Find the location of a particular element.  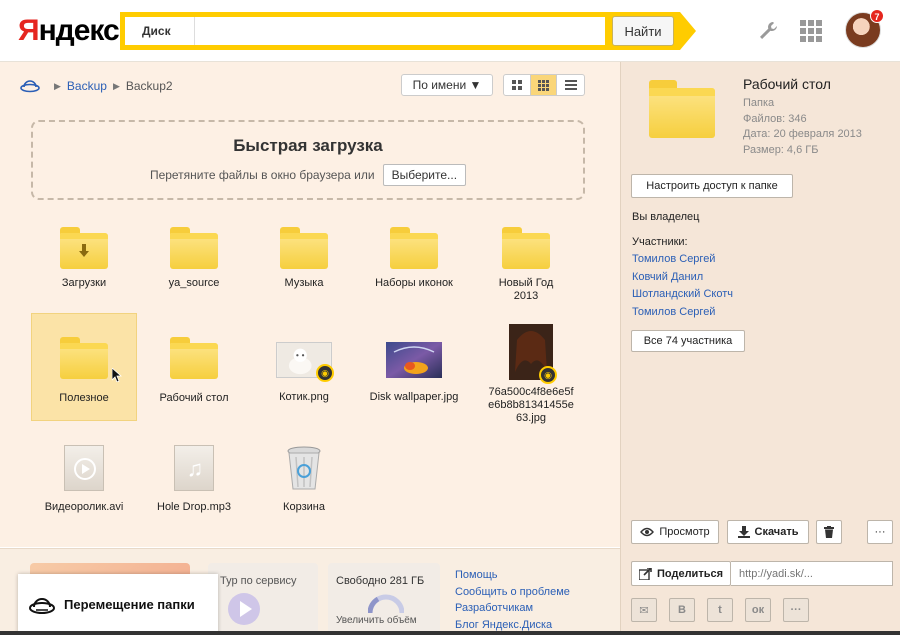

file-item: ◉ 76a500c4f8e6e5fe6b8b81341455e63.jpg is located at coordinates (531, 374).